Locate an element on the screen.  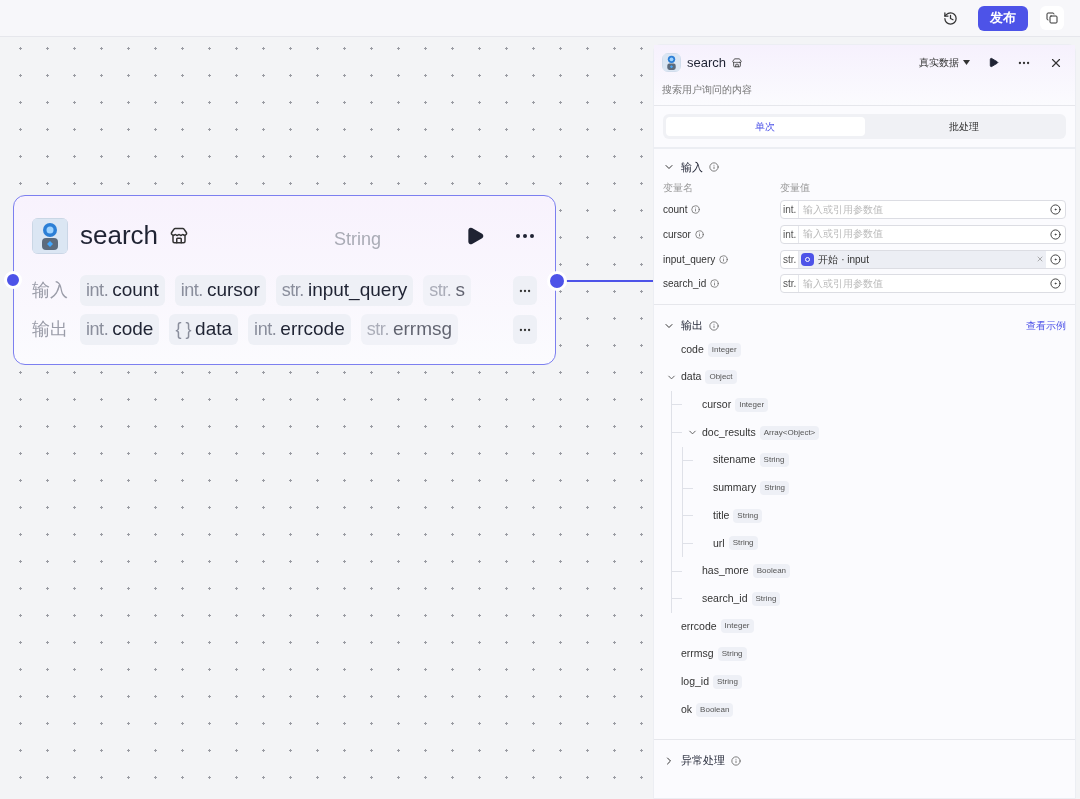
field-name: has_more is located at coordinates (725, 571).